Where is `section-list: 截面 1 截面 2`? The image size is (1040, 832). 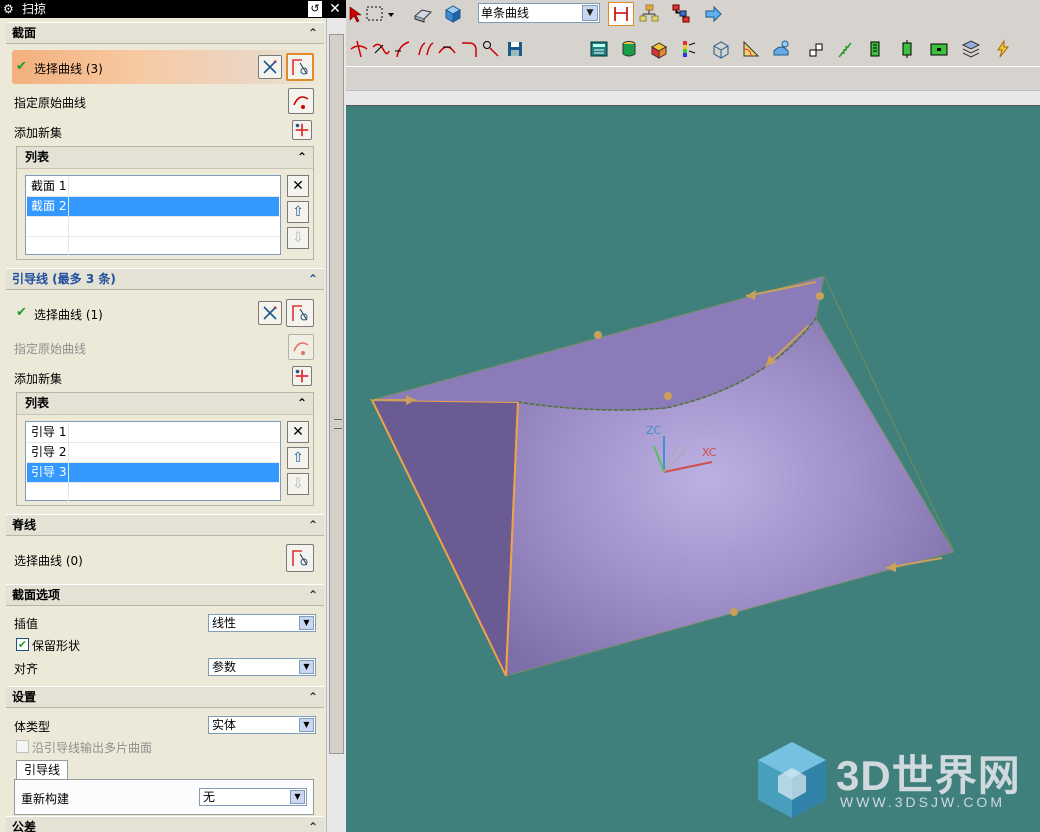 section-list: 截面 1 截面 2 is located at coordinates (153, 216).